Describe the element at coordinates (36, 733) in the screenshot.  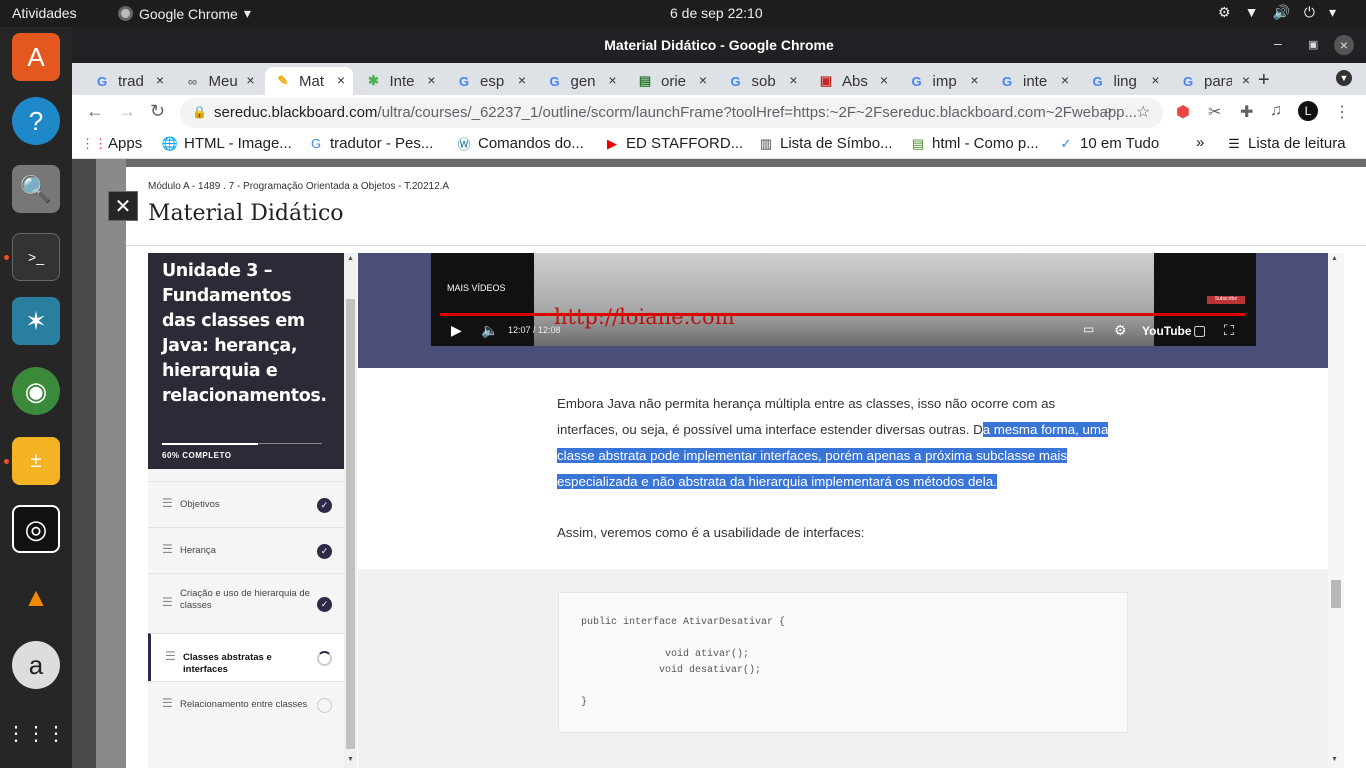
I see `show-apps-icon: ⋮⋮⋮` at that location.